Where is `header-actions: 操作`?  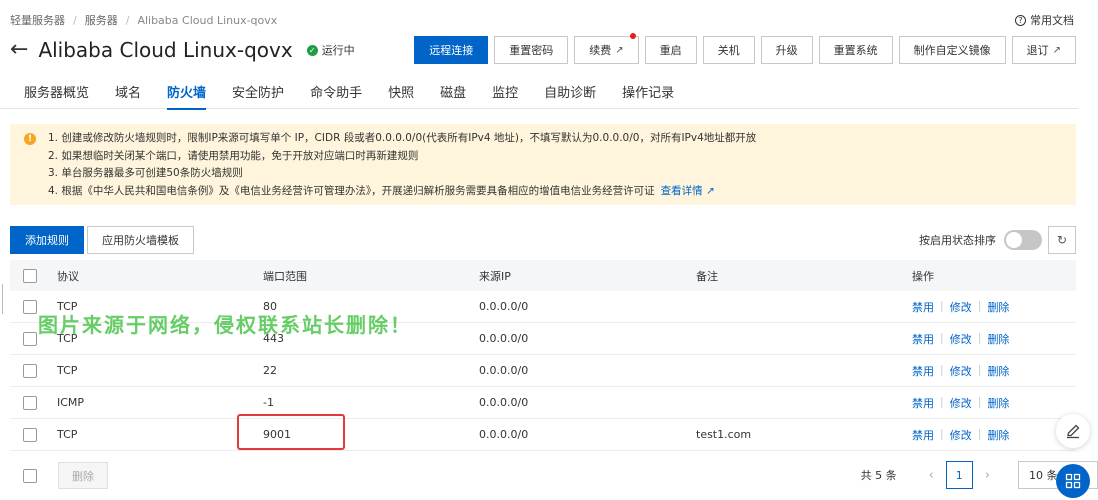
header-actions: 操作 is located at coordinates (923, 276).